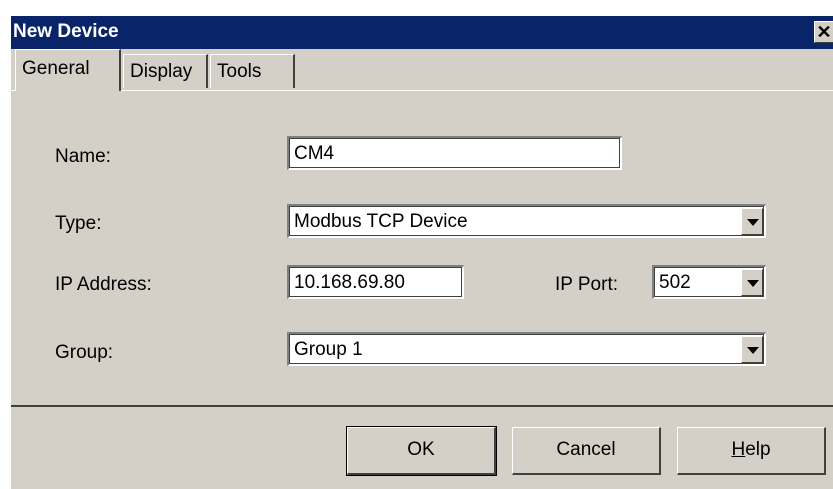  I want to click on close-icon: ✕, so click(824, 32).